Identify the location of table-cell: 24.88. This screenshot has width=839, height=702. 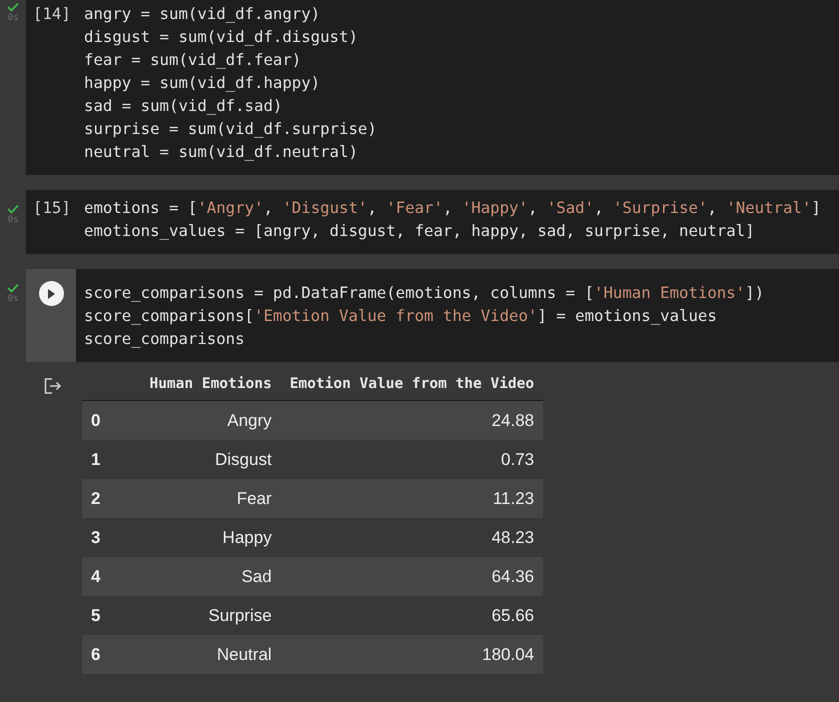
(412, 420).